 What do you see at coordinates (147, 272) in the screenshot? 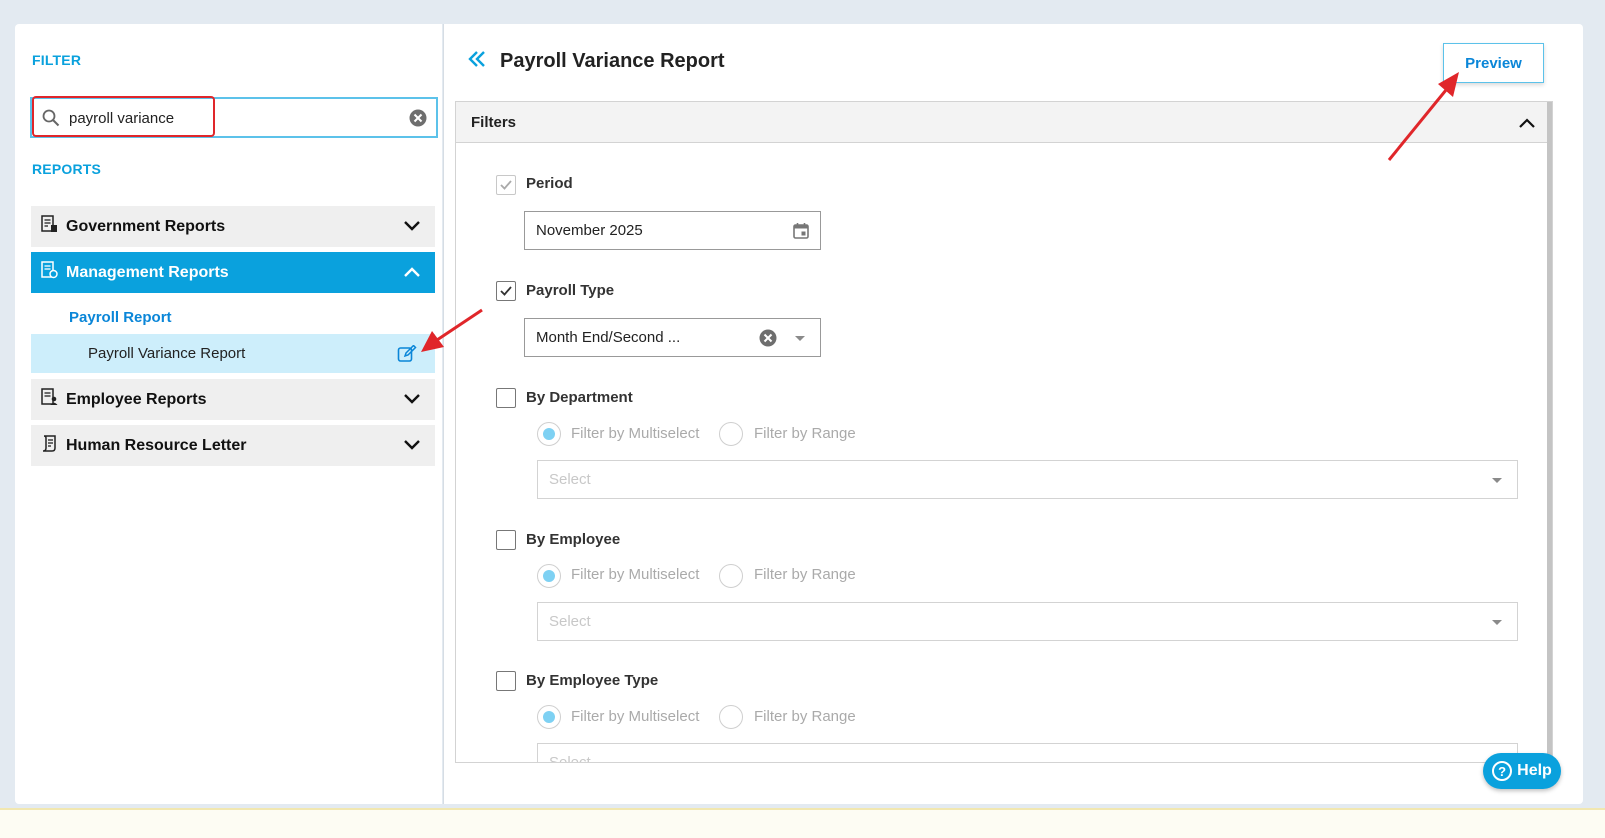
I see `group-label: Management Reports` at bounding box center [147, 272].